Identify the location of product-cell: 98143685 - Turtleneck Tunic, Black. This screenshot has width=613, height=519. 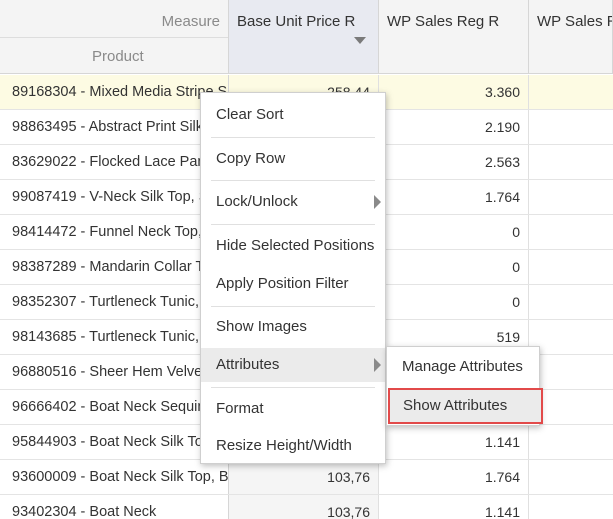
(114, 337).